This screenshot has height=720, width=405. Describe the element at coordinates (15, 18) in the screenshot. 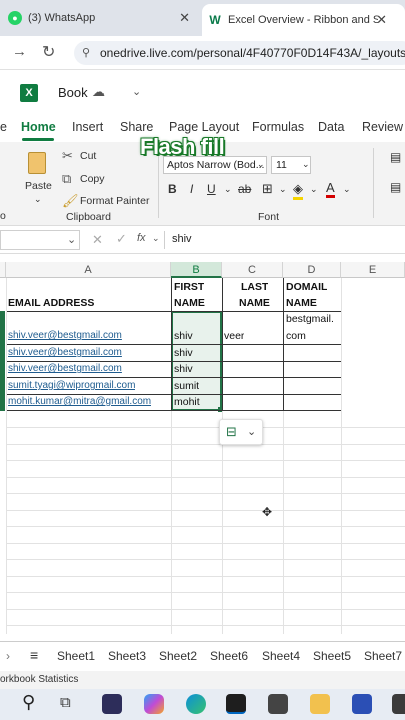

I see `whatsapp-icon: ●` at that location.